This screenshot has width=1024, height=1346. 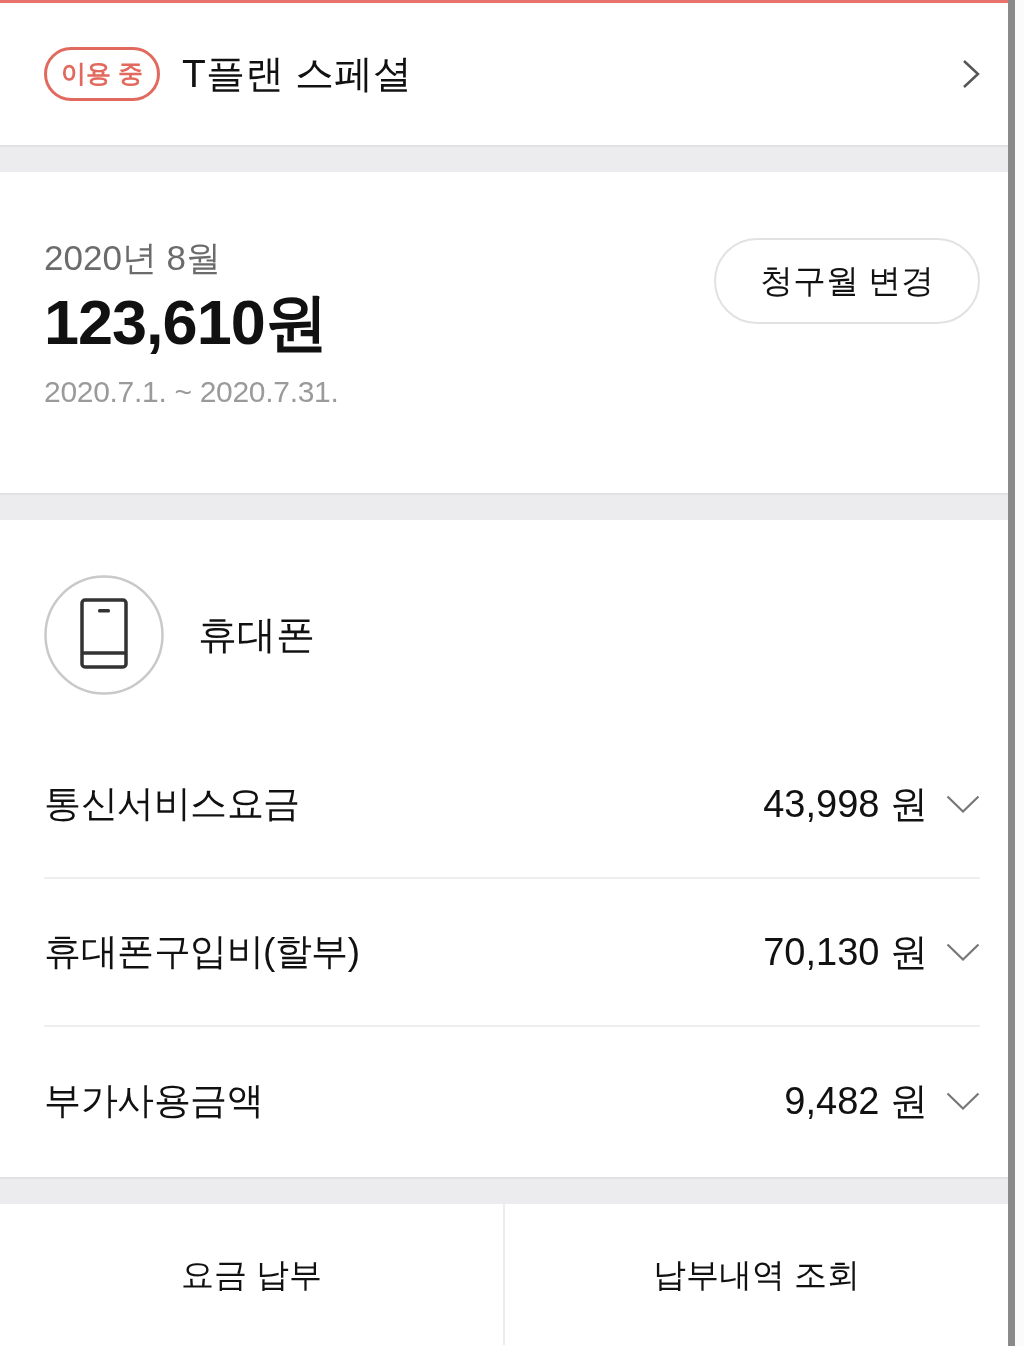 What do you see at coordinates (191, 392) in the screenshot?
I see `billing-period: 2020.7.1. ~ 2020.7.31.` at bounding box center [191, 392].